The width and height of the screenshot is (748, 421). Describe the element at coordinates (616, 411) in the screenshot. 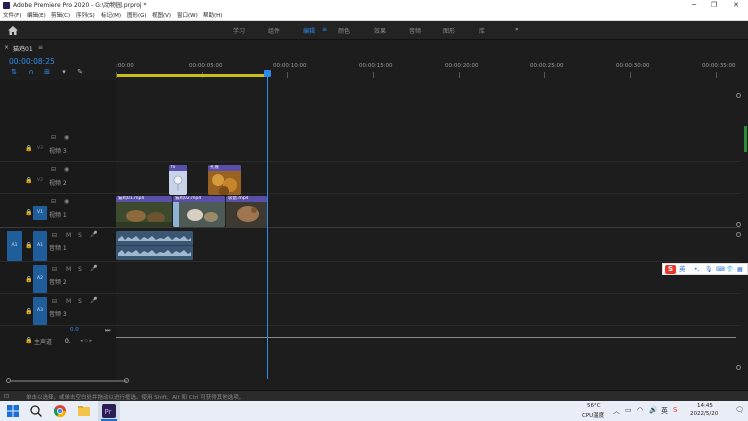

I see `tray-expand-icon: ︿` at that location.